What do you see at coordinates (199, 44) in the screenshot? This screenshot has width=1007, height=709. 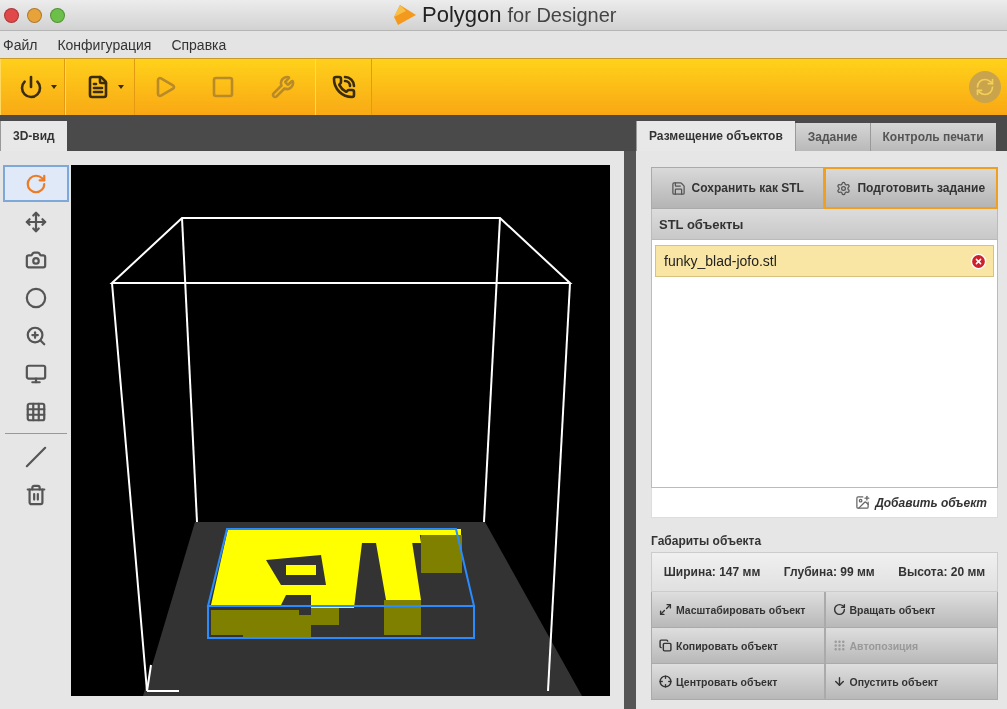 I see `menu-item: Справка` at bounding box center [199, 44].